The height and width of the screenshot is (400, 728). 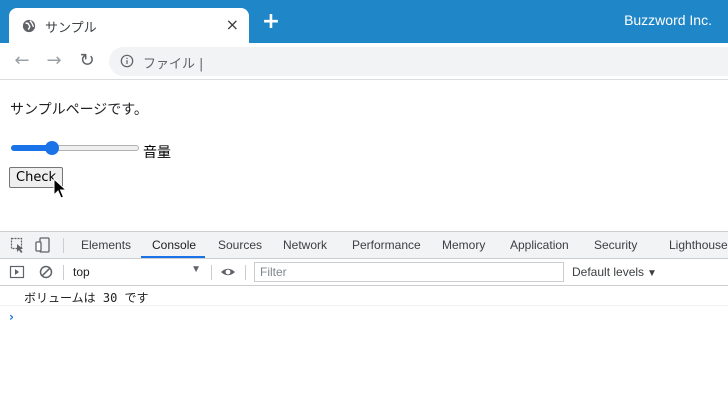 What do you see at coordinates (364, 21) in the screenshot?
I see `browser-tab-strip: サンプル × + Buzzword Inc.` at bounding box center [364, 21].